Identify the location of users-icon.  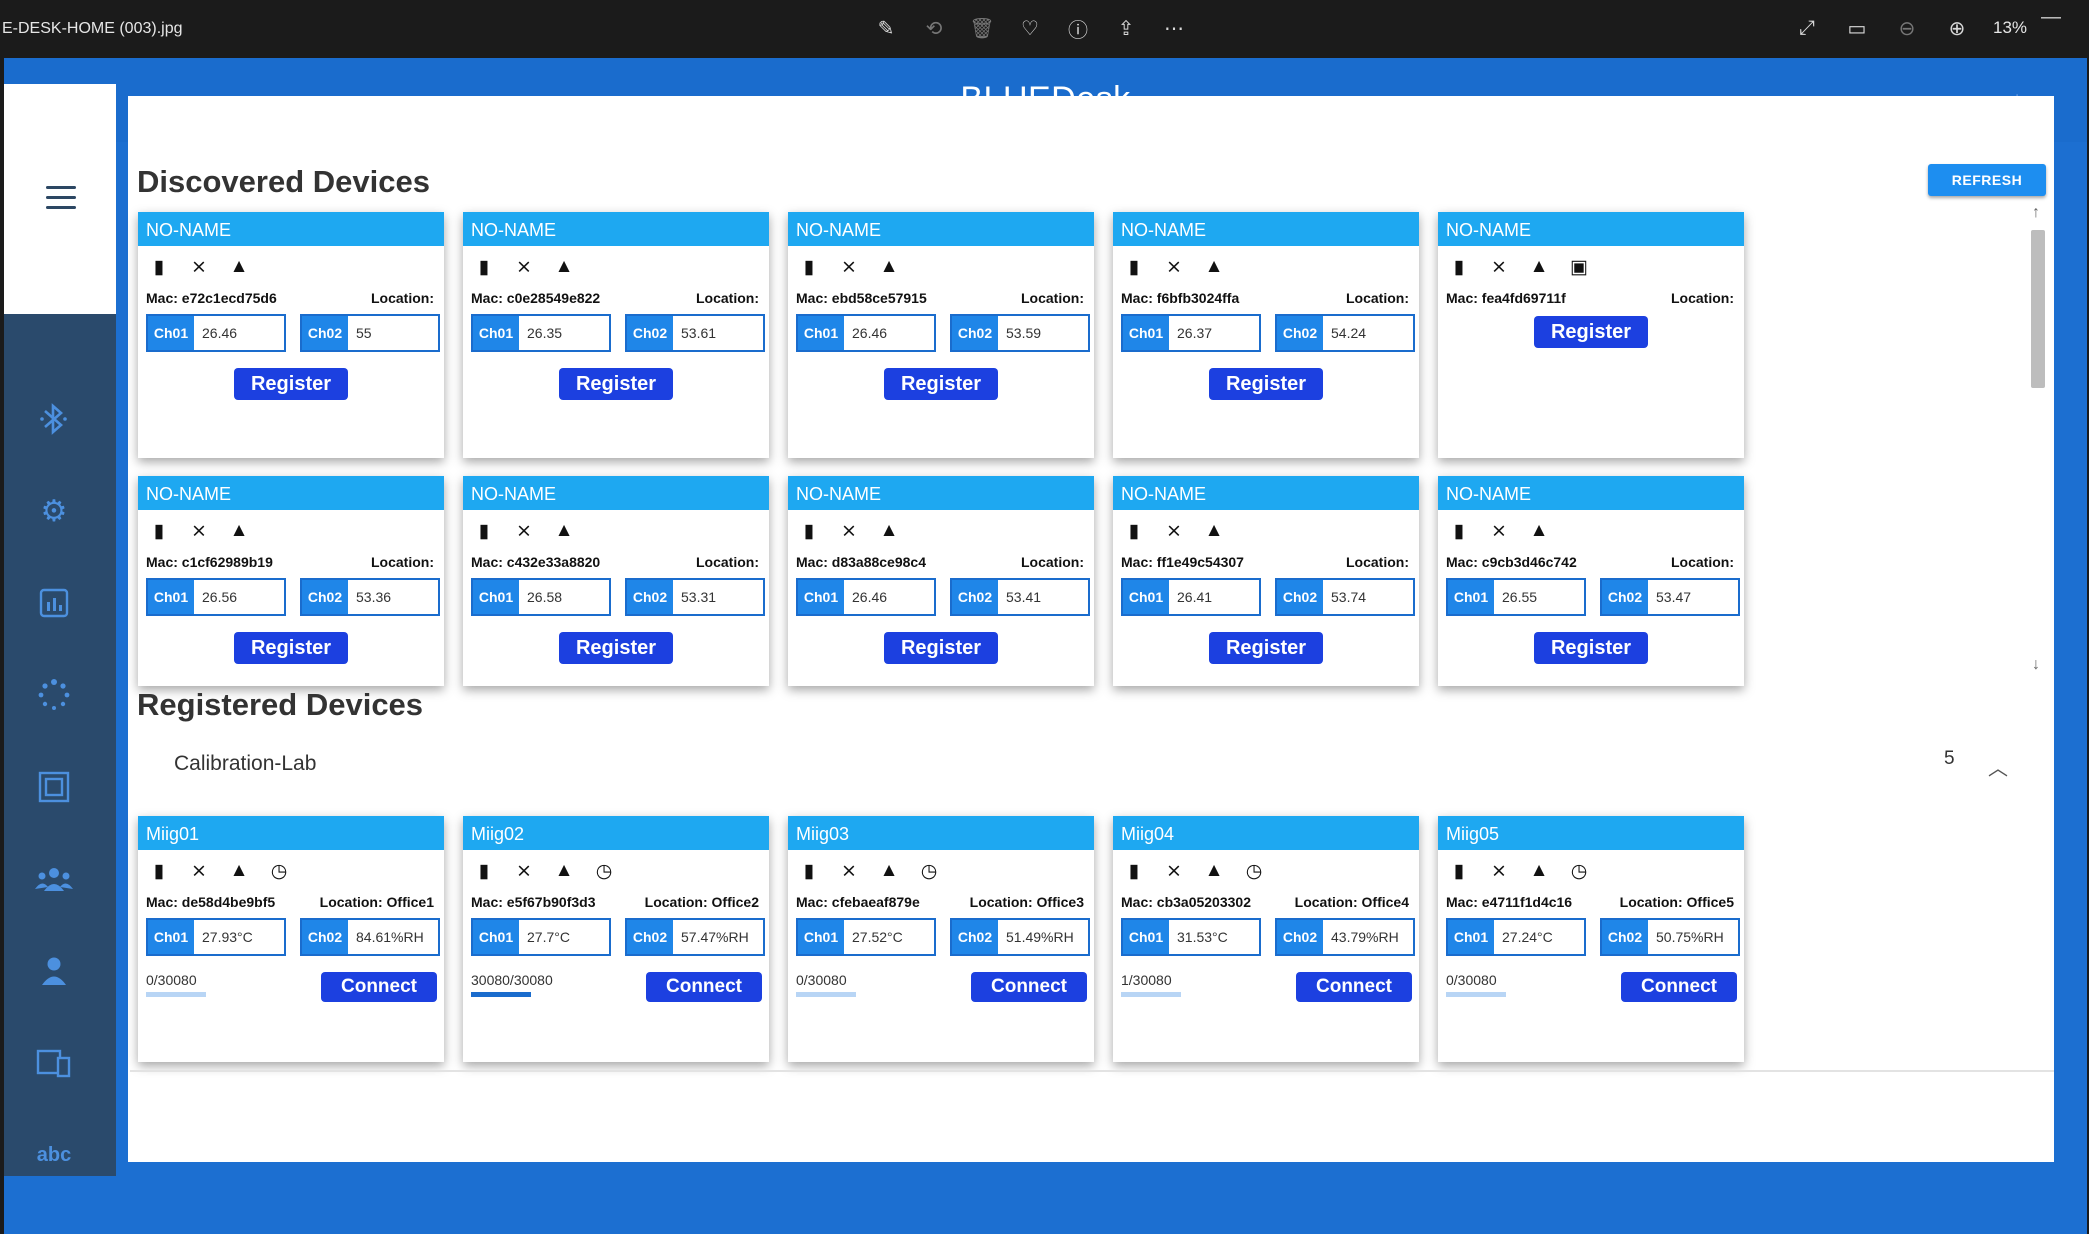
(54, 879).